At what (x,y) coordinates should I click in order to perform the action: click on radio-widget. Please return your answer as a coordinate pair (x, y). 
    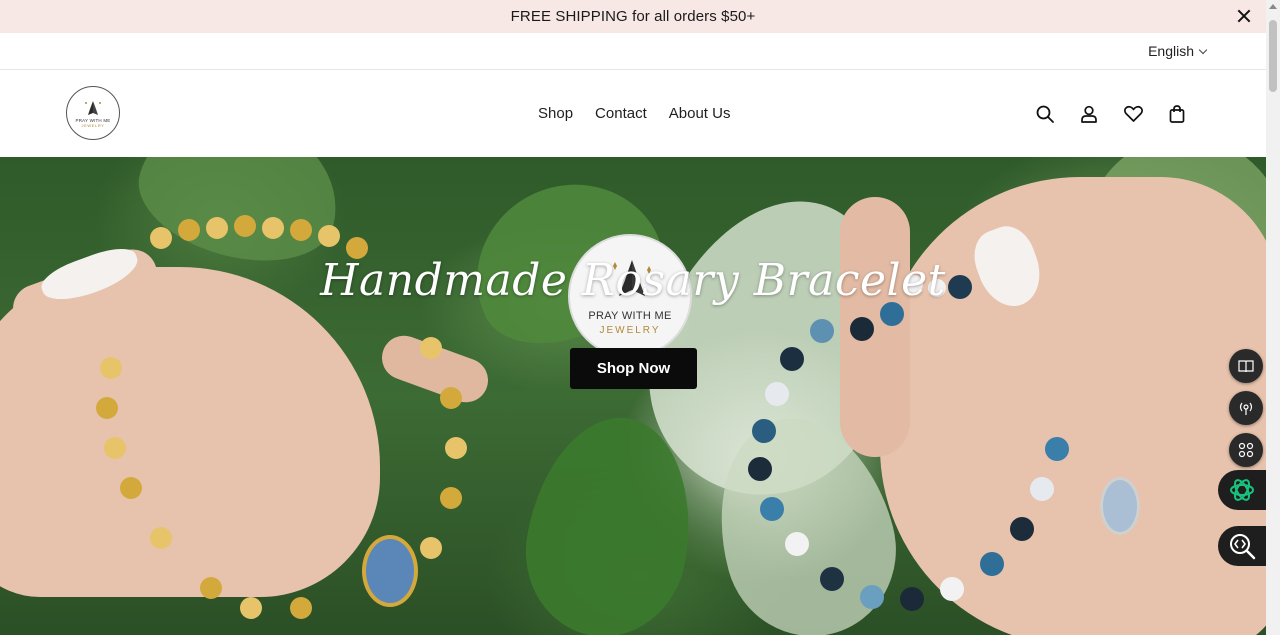
    Looking at the image, I should click on (1246, 408).